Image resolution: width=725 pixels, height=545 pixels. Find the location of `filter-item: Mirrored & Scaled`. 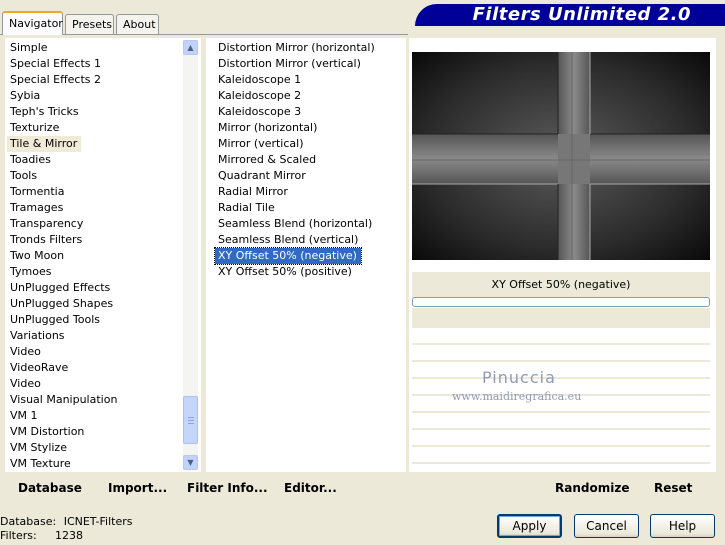

filter-item: Mirrored & Scaled is located at coordinates (295, 160).